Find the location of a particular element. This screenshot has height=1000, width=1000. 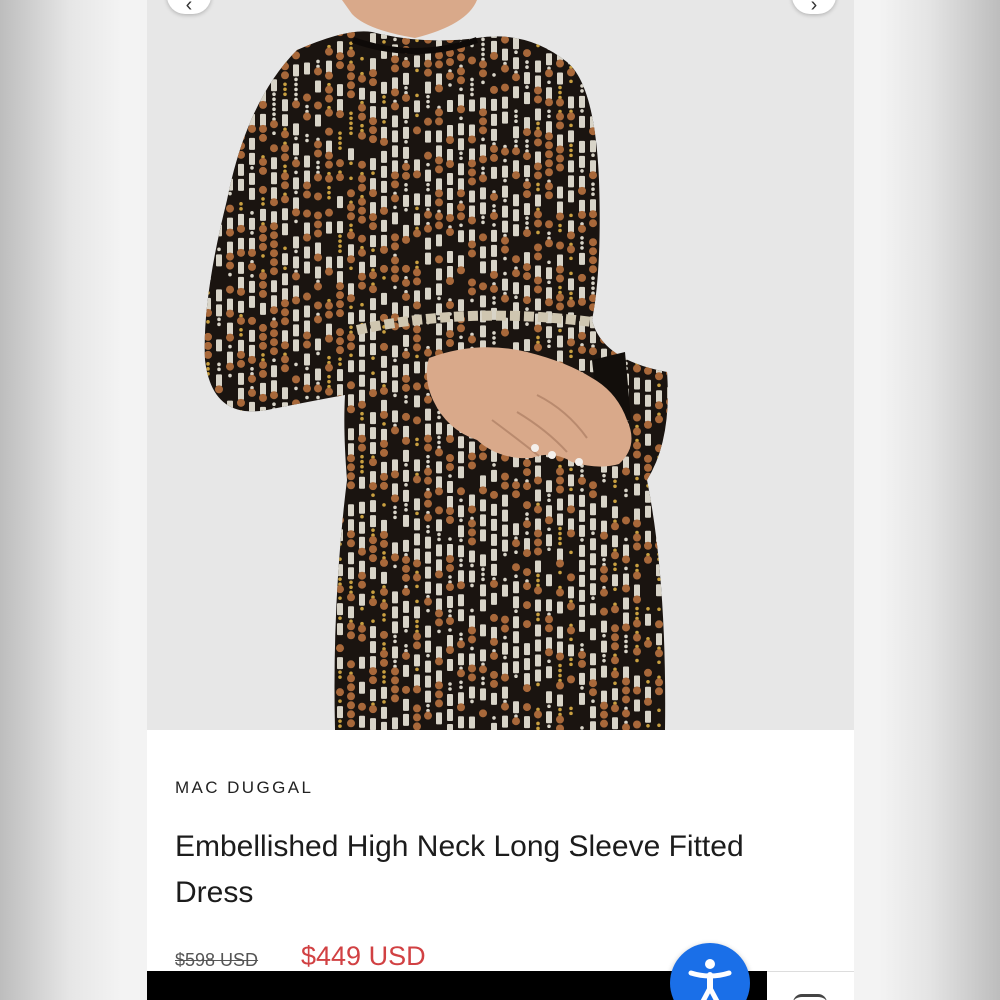

chat-button is located at coordinates (810, 985).